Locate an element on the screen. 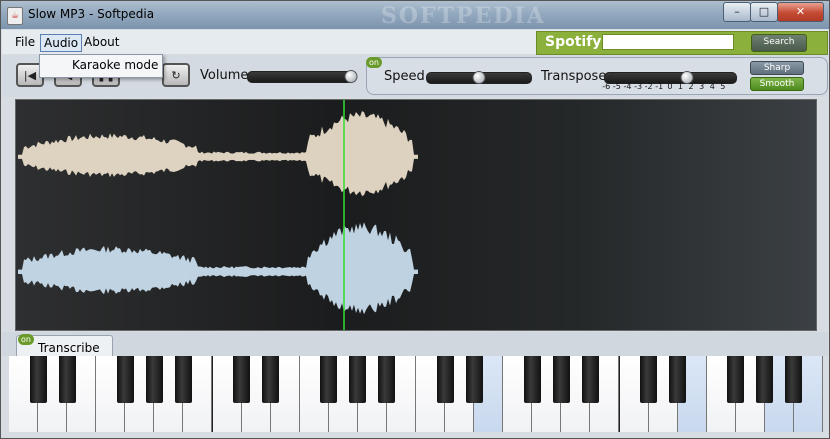  tab-transcribe: on Transcribe is located at coordinates (64, 345).